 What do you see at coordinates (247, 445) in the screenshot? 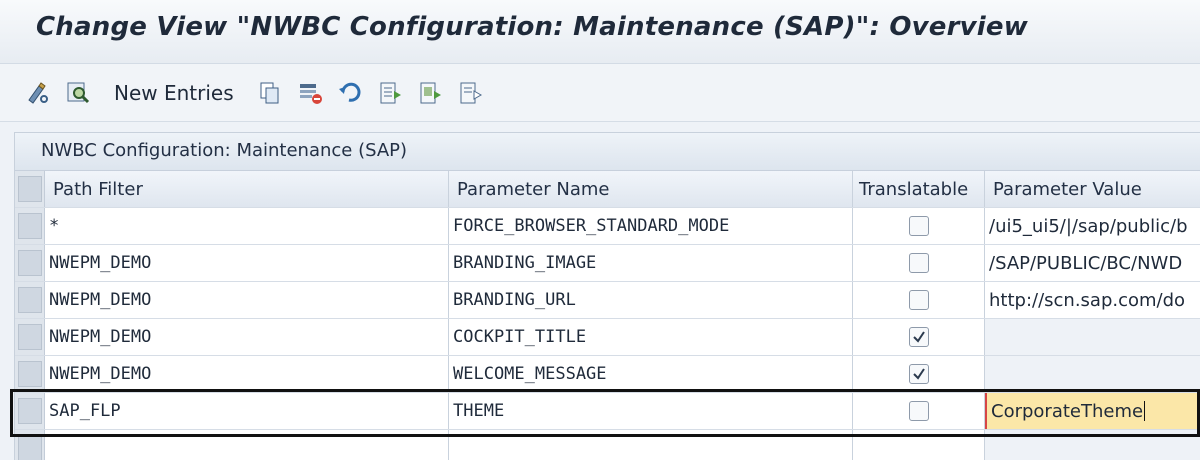
I see `path-filter-cell` at bounding box center [247, 445].